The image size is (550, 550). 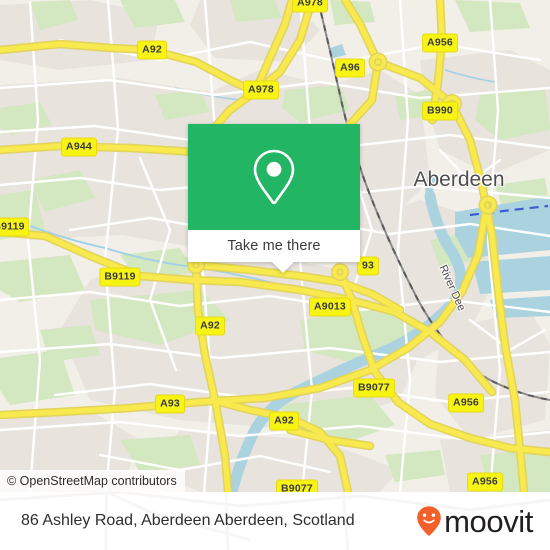 I want to click on moovit-logo: moovit, so click(x=474, y=521).